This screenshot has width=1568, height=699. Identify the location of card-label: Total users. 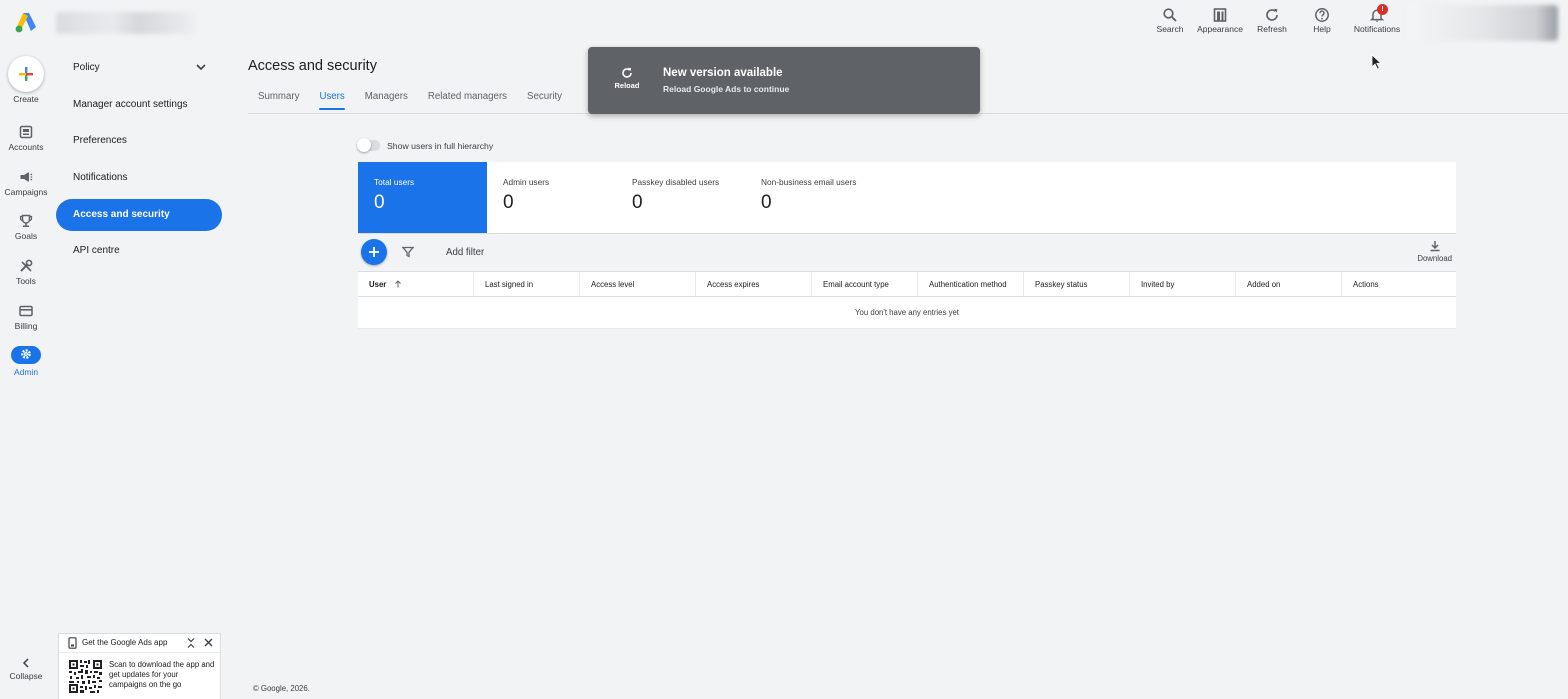
(394, 182).